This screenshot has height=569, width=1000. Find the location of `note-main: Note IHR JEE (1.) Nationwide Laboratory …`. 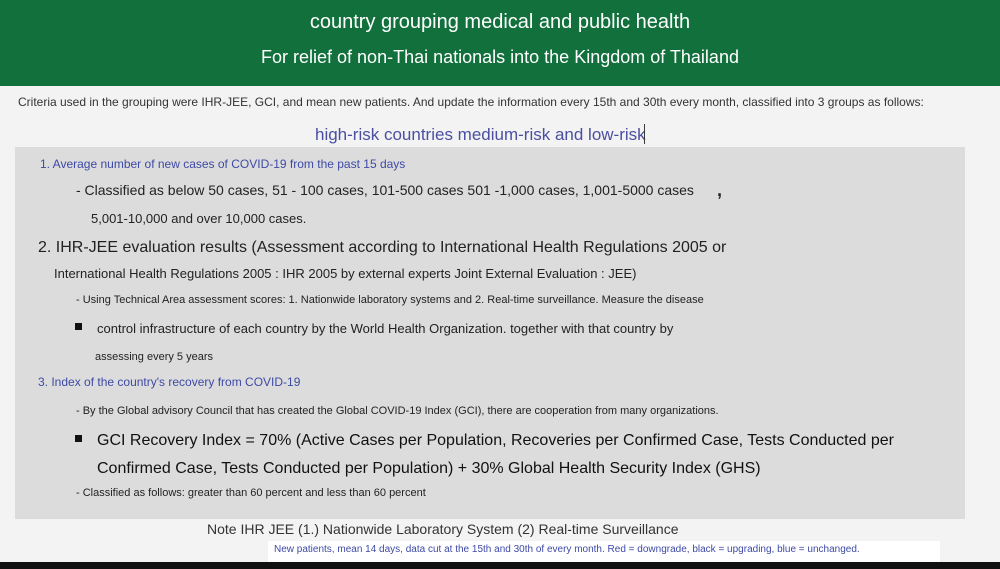

note-main: Note IHR JEE (1.) Nationwide Laboratory … is located at coordinates (443, 529).